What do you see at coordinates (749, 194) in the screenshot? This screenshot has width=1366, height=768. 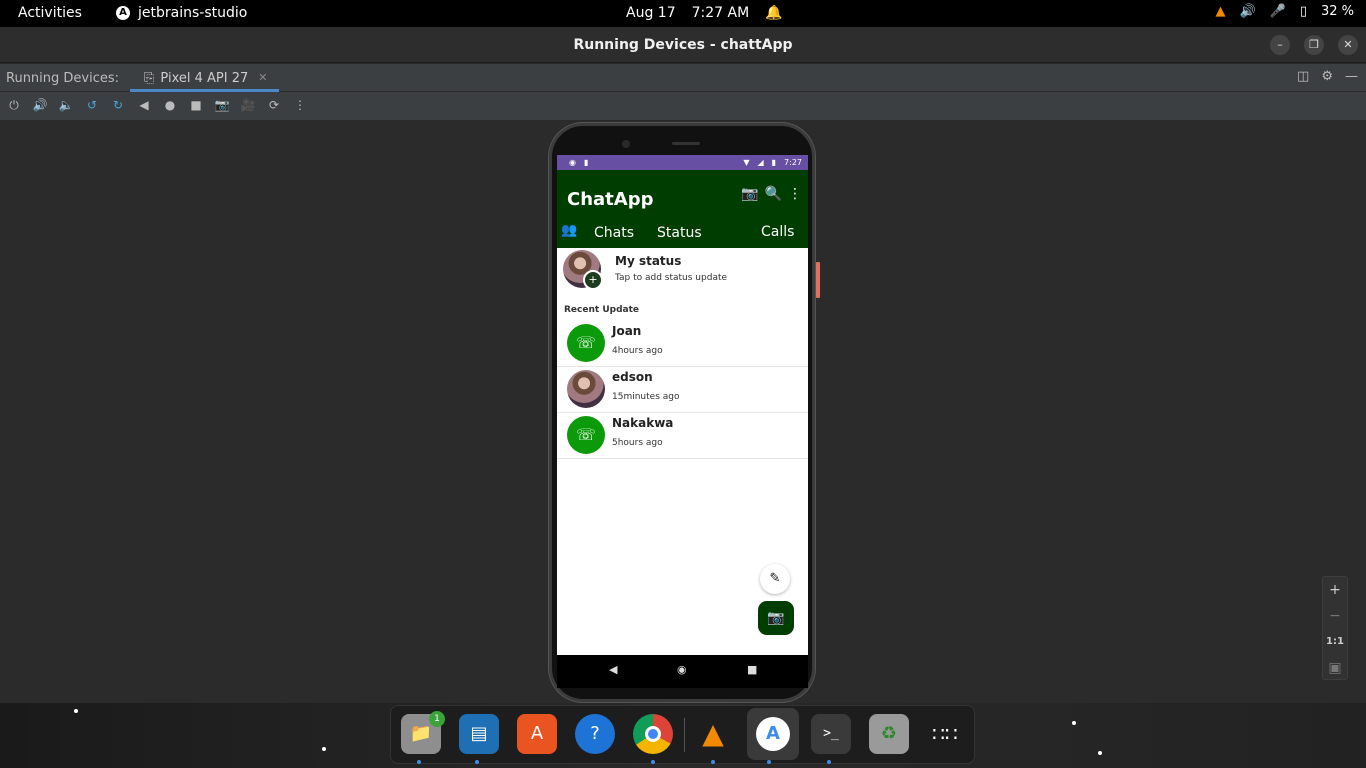 I see `camera-icon: 📷` at bounding box center [749, 194].